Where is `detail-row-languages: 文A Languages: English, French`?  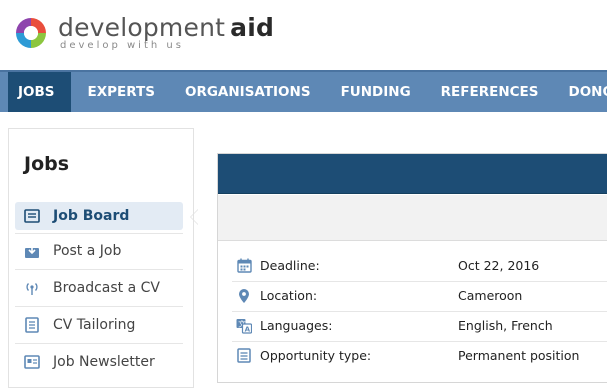 detail-row-languages: 文A Languages: English, French is located at coordinates (419, 325).